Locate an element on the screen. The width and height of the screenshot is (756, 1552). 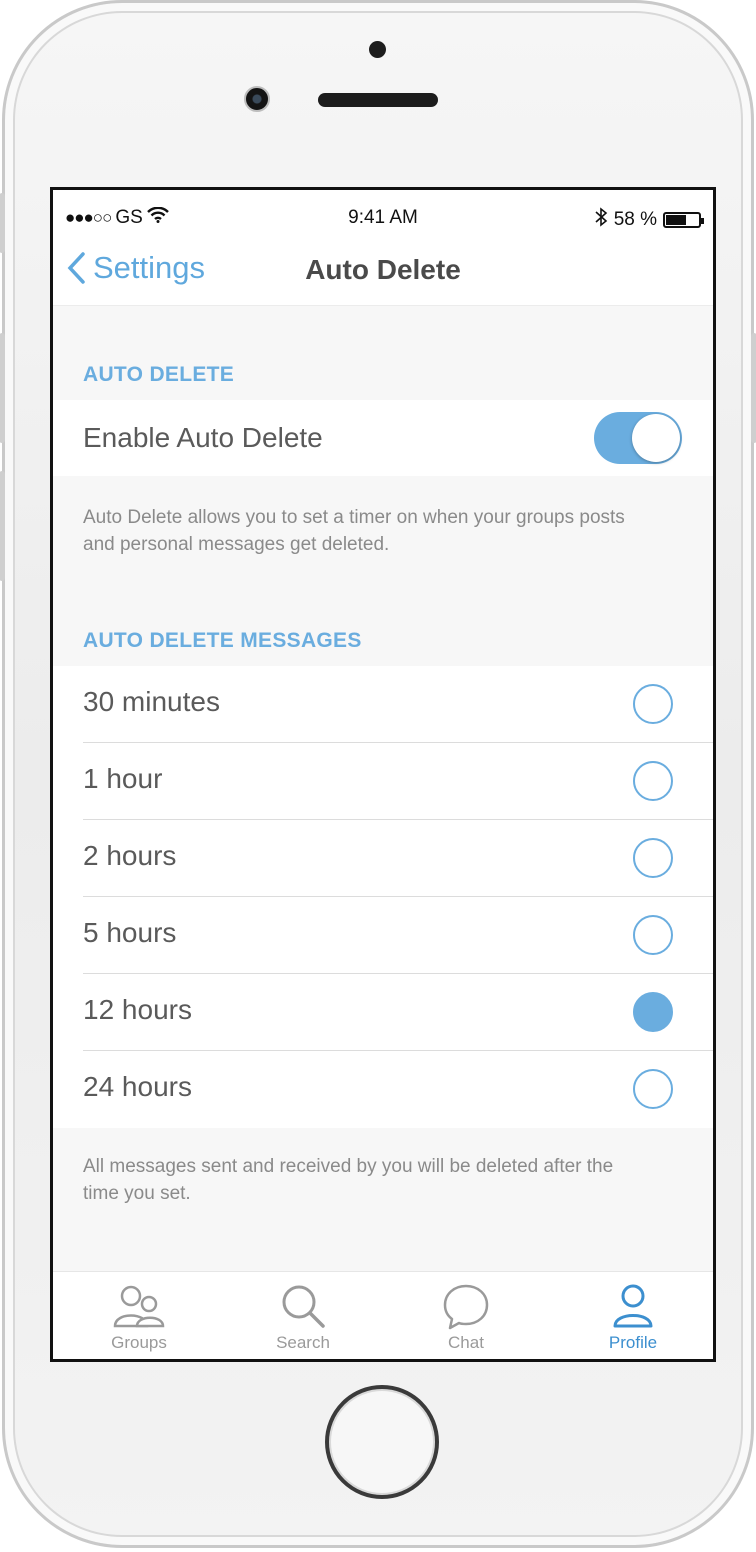
option-label: 24 hours is located at coordinates (137, 1086).